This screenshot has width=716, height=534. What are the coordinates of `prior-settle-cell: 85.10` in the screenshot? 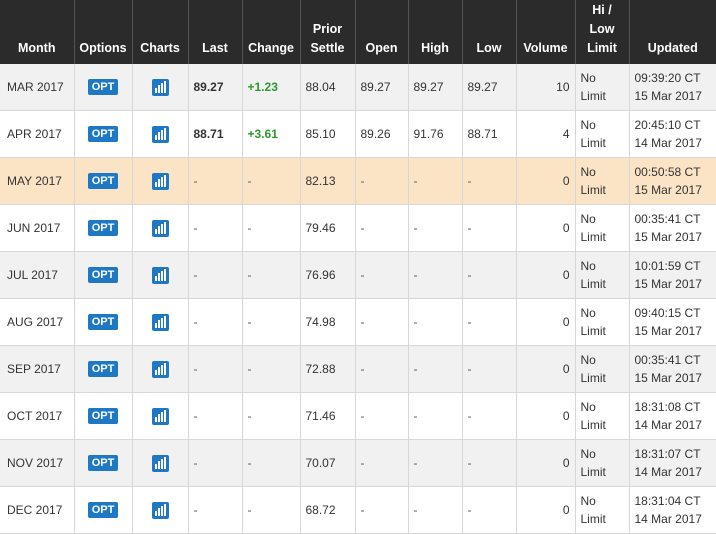 It's located at (328, 134).